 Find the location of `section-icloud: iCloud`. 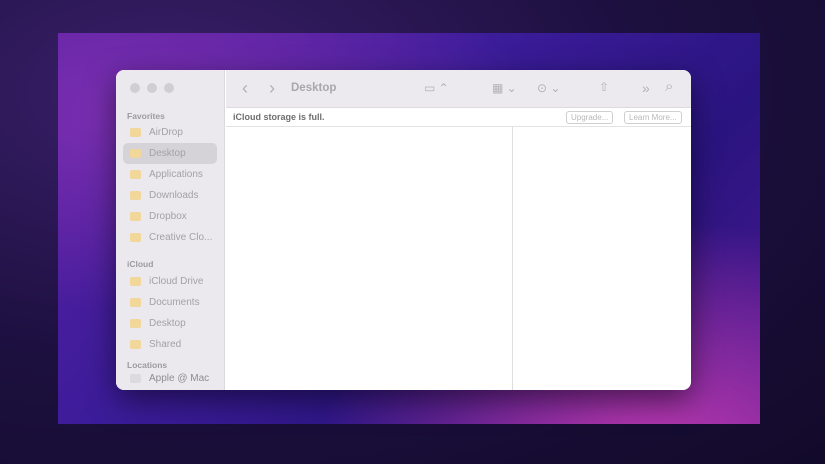

section-icloud: iCloud is located at coordinates (140, 264).